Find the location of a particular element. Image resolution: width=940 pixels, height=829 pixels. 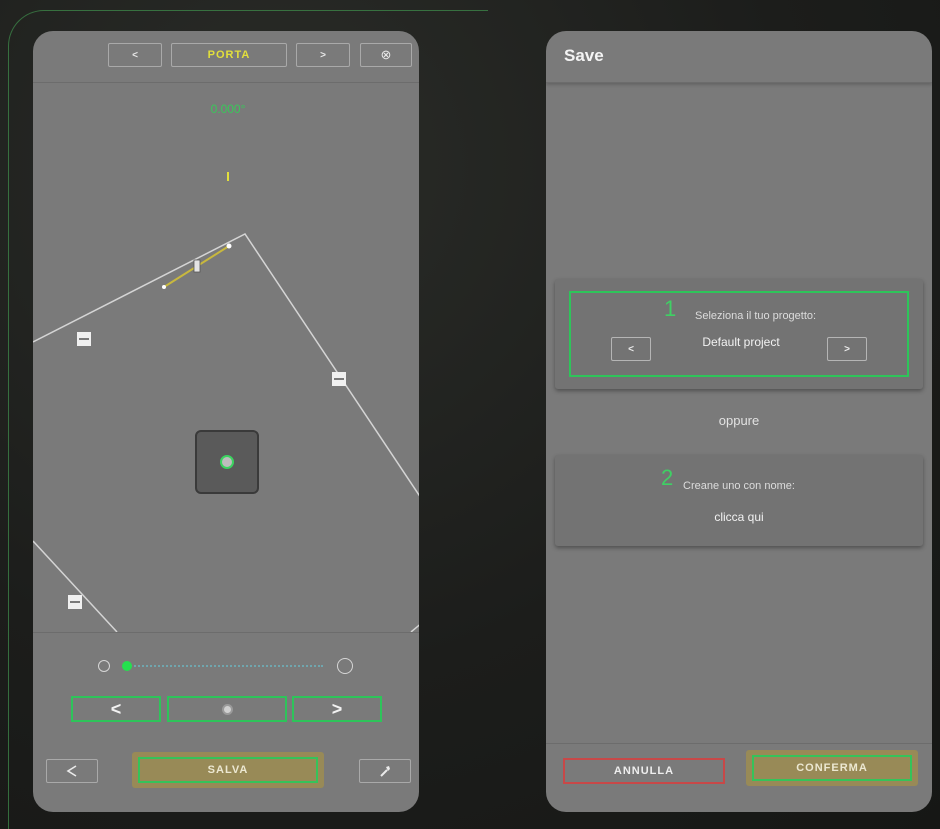

share-button is located at coordinates (72, 771).